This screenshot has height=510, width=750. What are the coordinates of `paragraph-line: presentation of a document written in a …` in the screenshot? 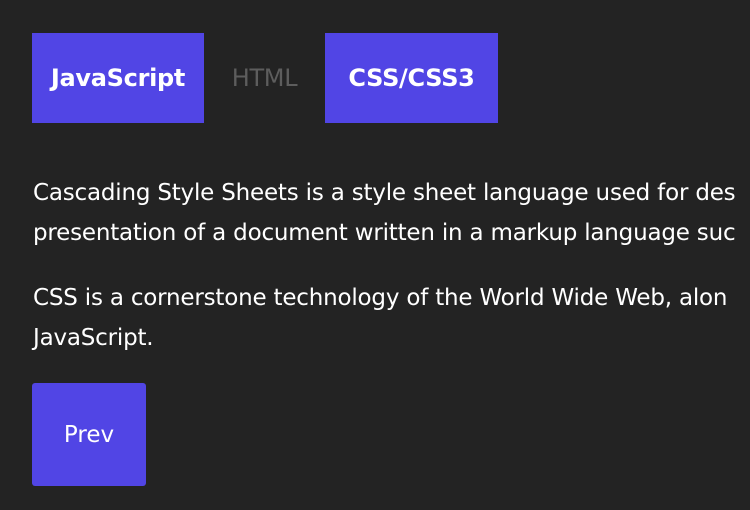 It's located at (384, 233).